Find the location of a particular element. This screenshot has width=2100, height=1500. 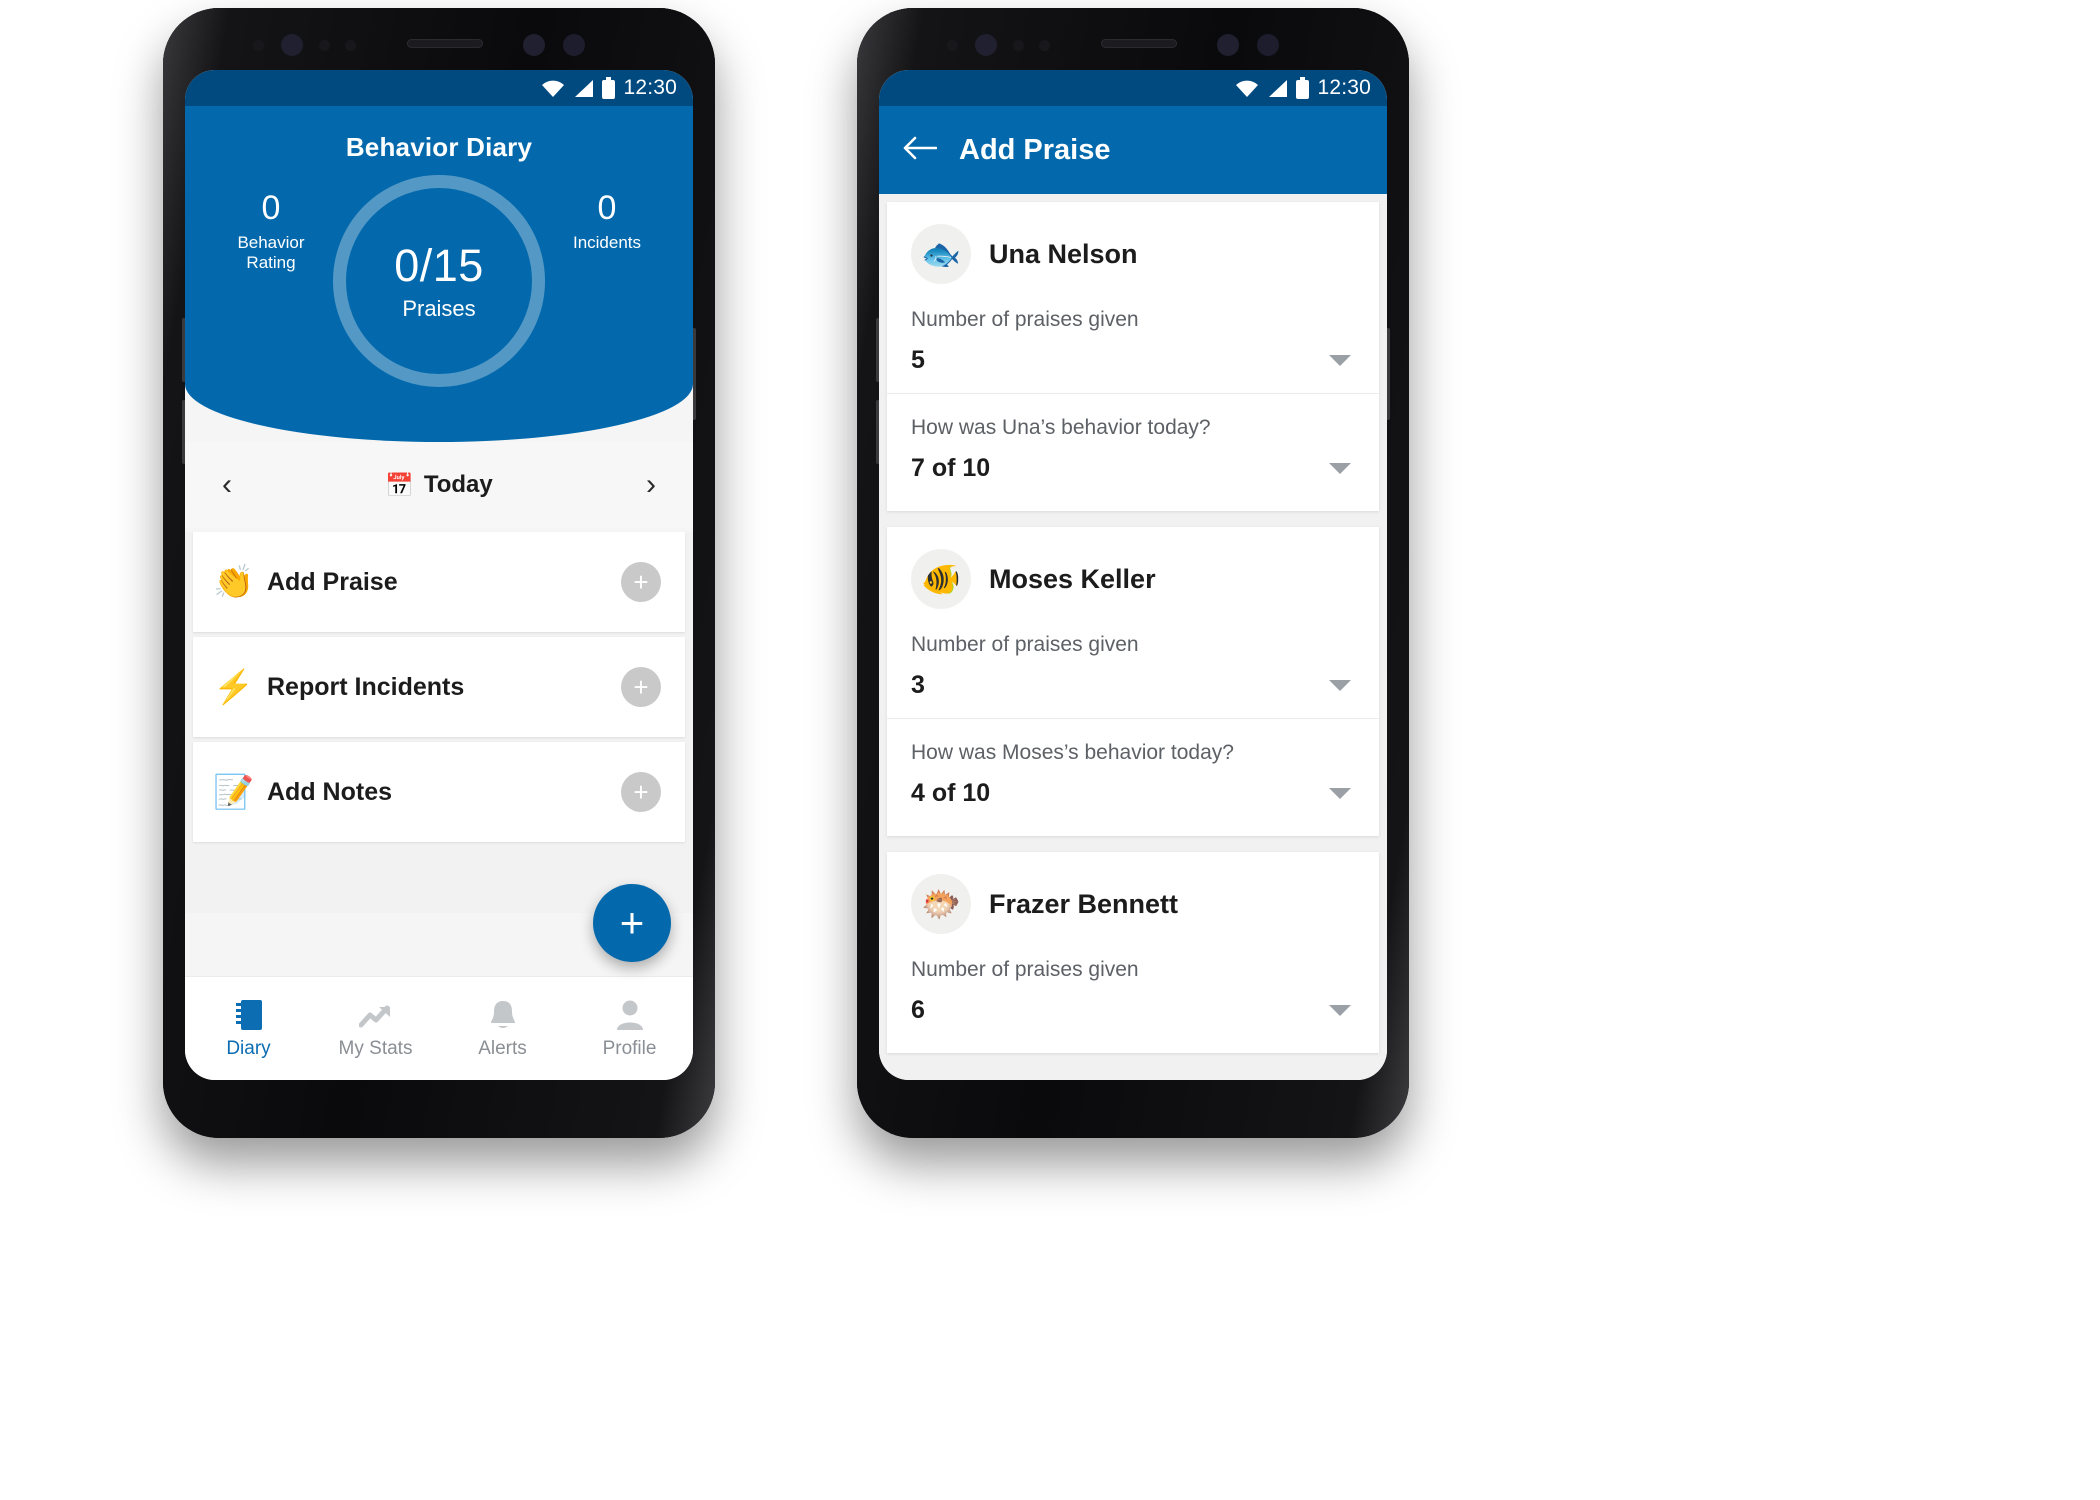

report-incidents-plus-button: + is located at coordinates (641, 687).